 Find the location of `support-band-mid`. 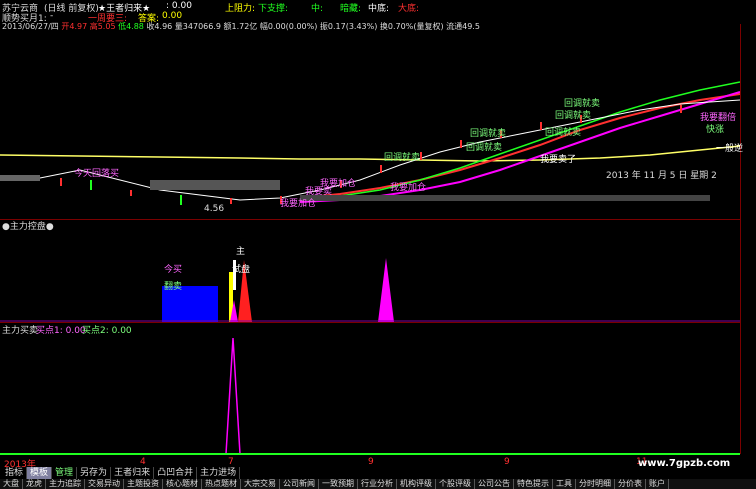

support-band-mid is located at coordinates (215, 185).